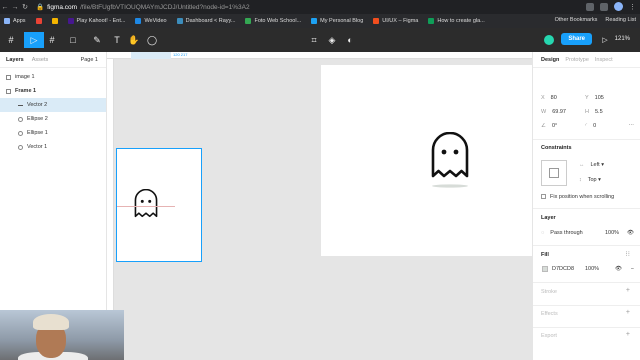 The height and width of the screenshot is (360, 640). What do you see at coordinates (591, 165) in the screenshot?
I see `constraint-horizontal: ↔ Left ▾` at bounding box center [591, 165].